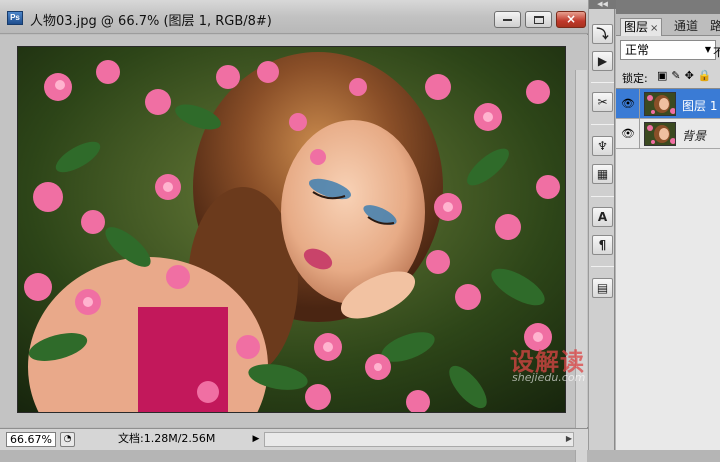  I want to click on character-button: A, so click(602, 217).